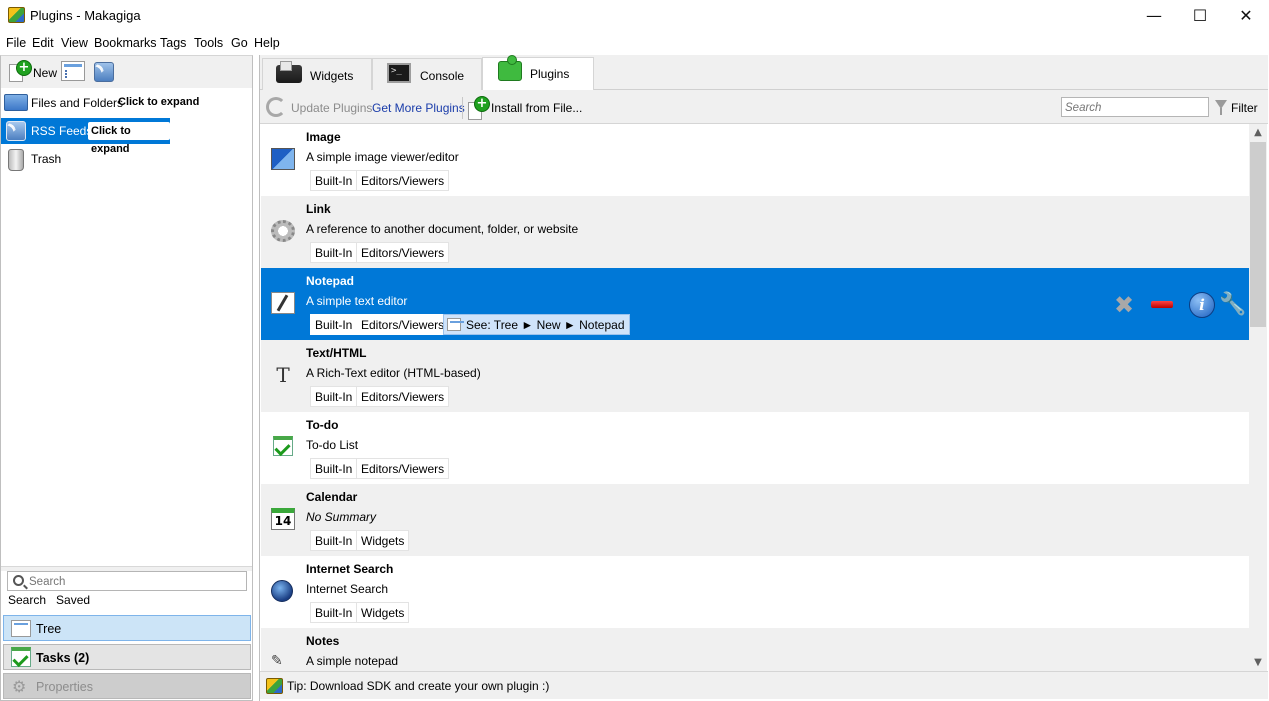 This screenshot has height=701, width=1269. Describe the element at coordinates (427, 74) in the screenshot. I see `tab-console: Console` at that location.